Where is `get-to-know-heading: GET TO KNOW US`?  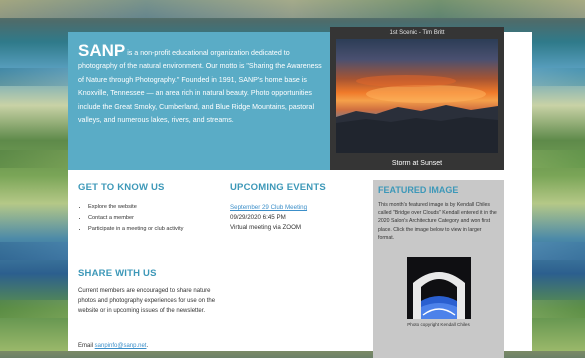
get-to-know-heading: GET TO KNOW US is located at coordinates (121, 187).